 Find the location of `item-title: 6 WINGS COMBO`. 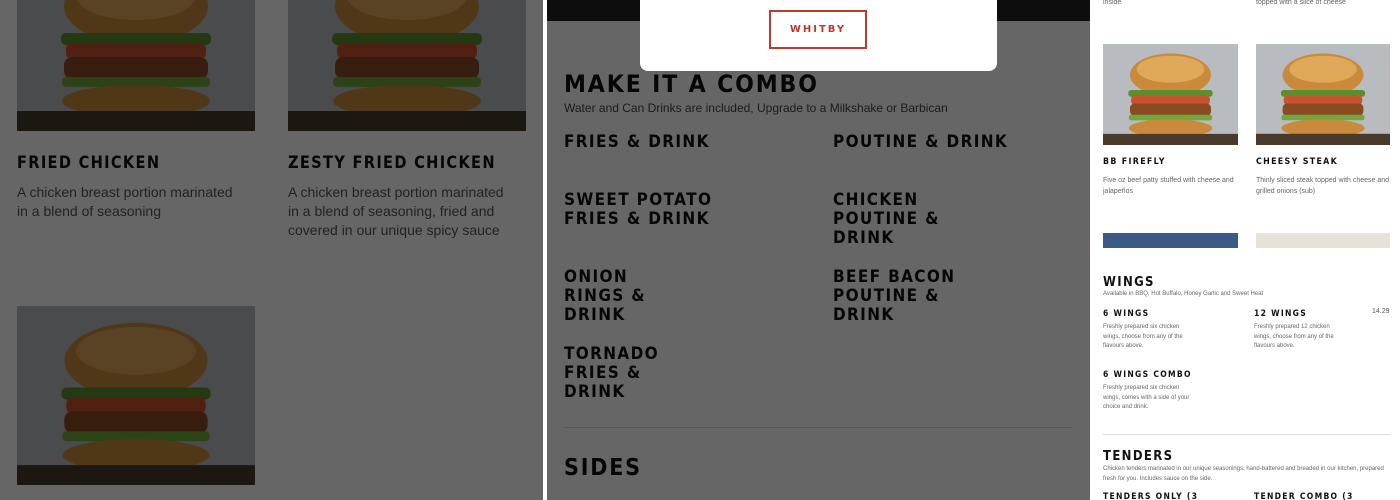

item-title: 6 WINGS COMBO is located at coordinates (1147, 375).